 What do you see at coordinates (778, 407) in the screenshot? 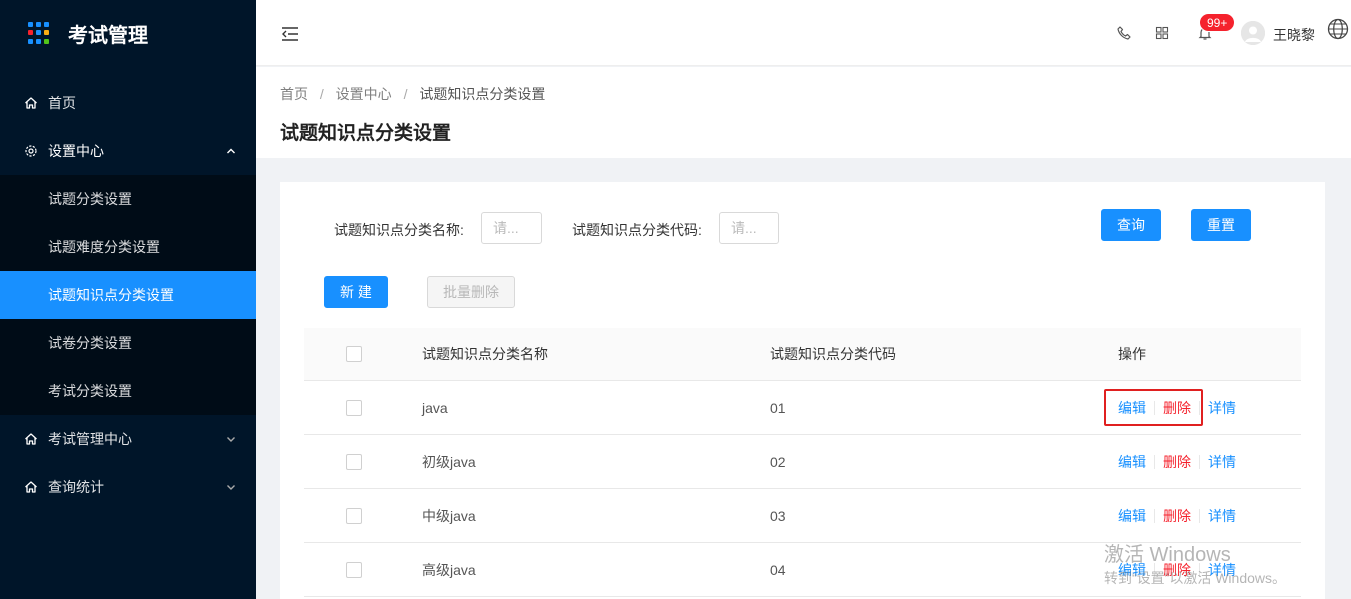
I see `row-code: 01` at bounding box center [778, 407].